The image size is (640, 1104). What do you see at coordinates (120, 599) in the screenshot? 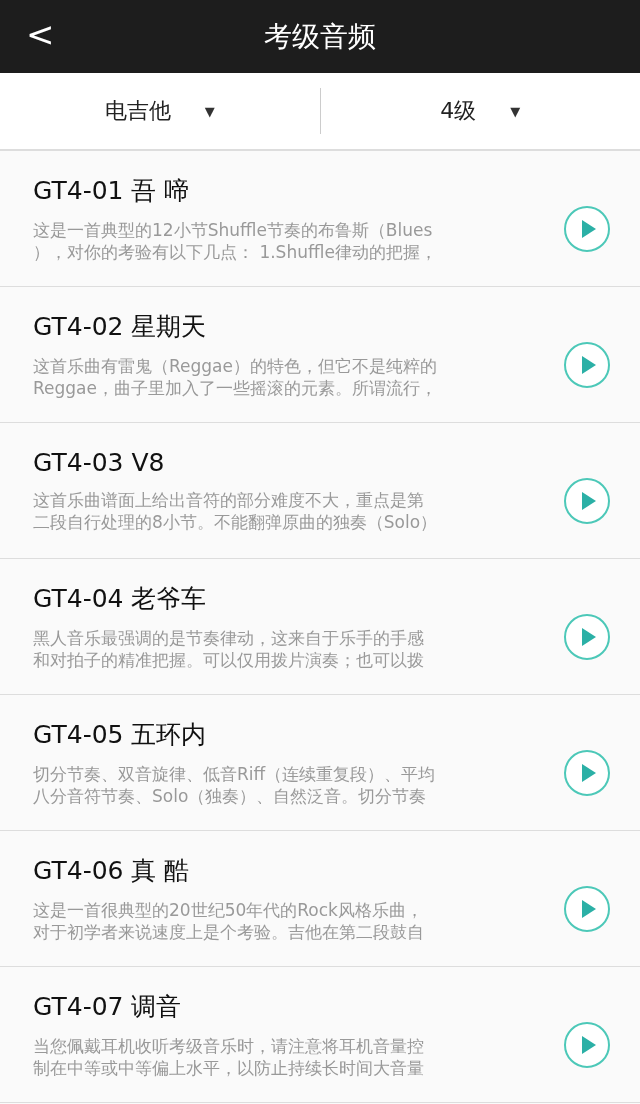
I see `track-title: GT4-04 老爷车` at bounding box center [120, 599].